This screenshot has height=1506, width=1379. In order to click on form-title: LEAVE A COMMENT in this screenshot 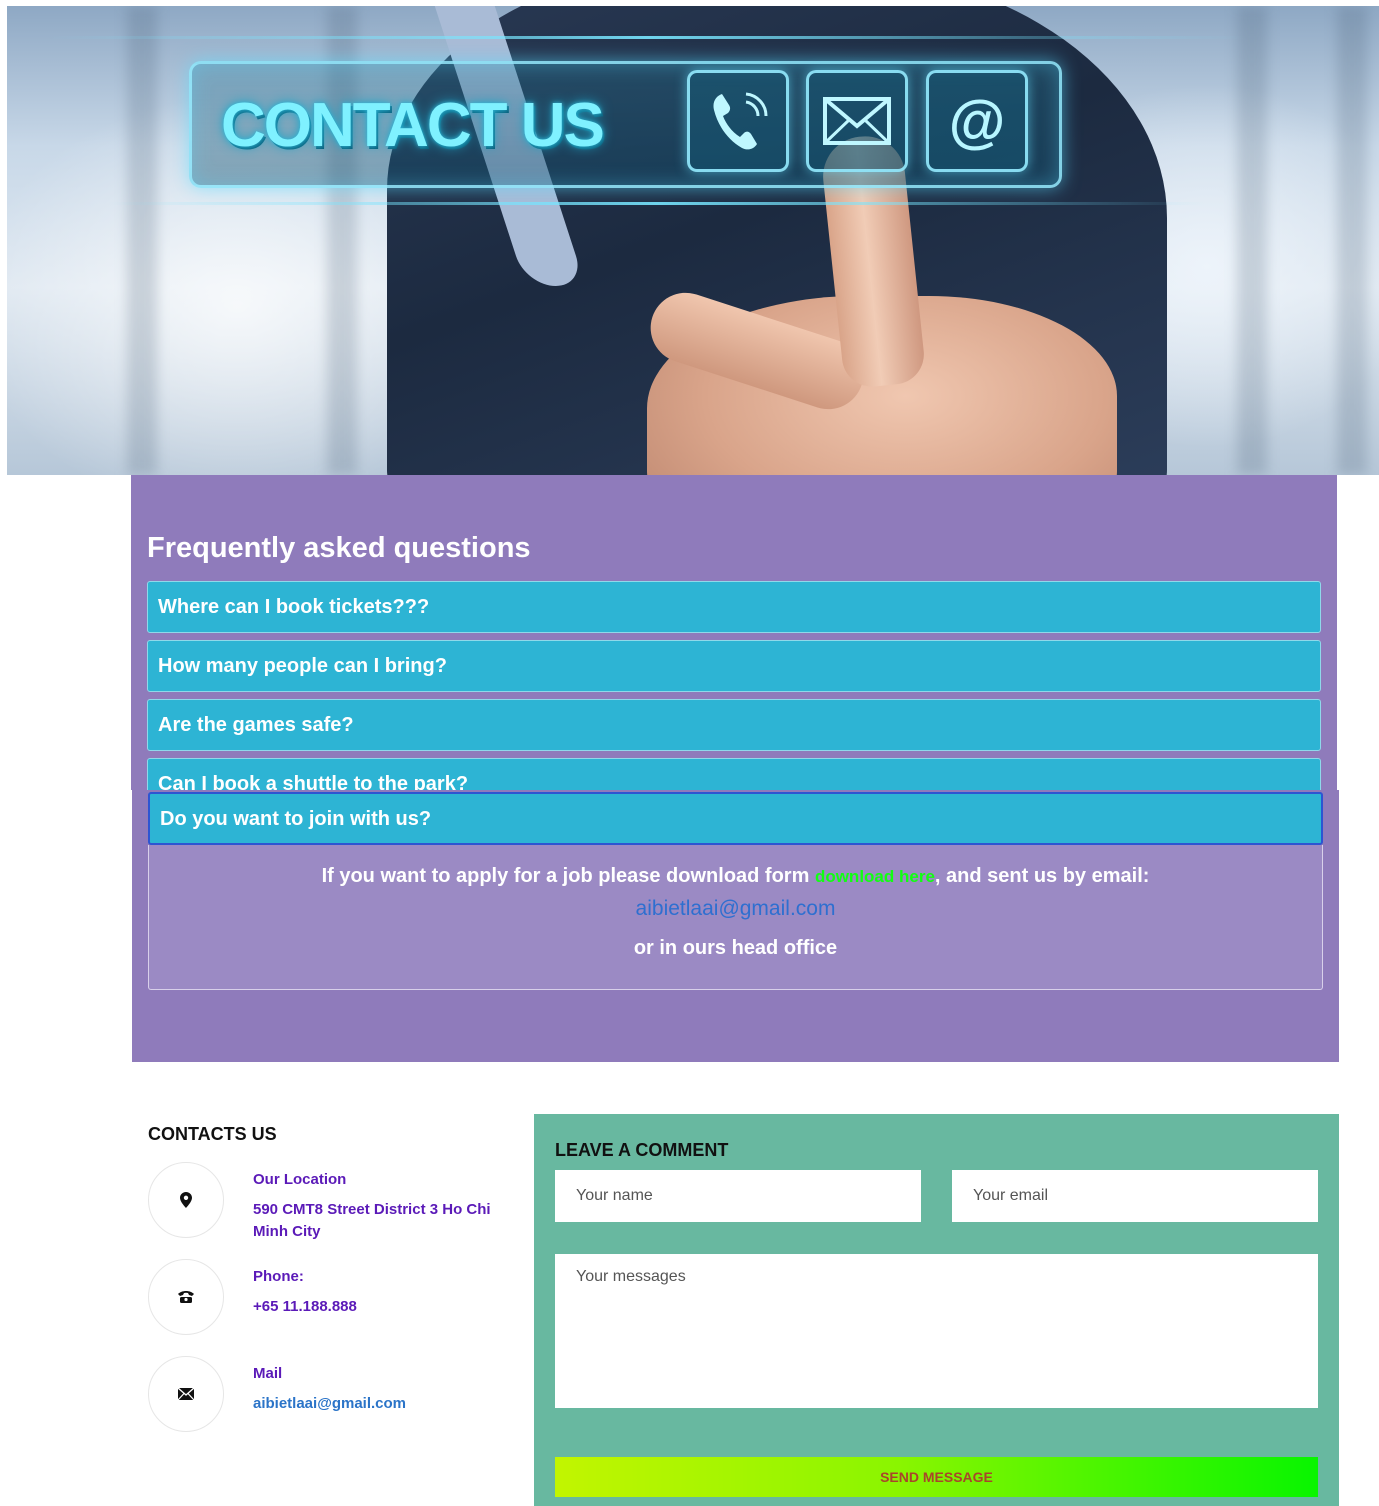, I will do `click(642, 1150)`.